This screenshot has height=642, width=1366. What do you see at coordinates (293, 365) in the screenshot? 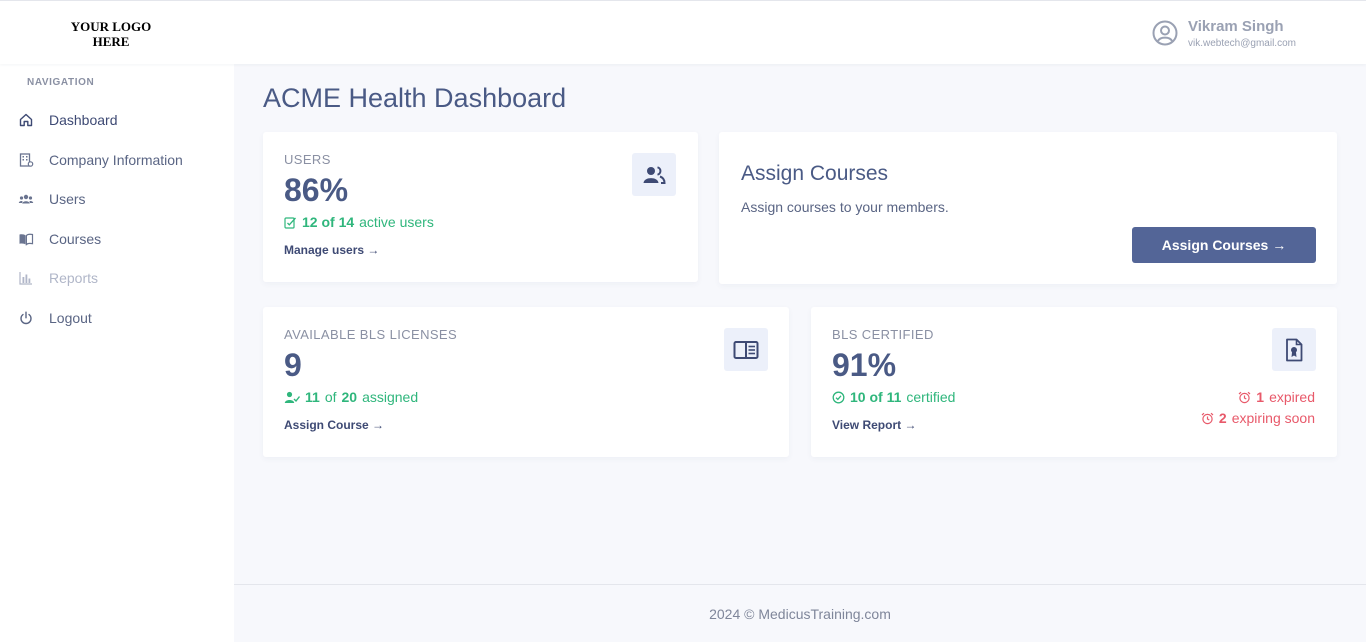
I see `available-licenses-count: 9` at bounding box center [293, 365].